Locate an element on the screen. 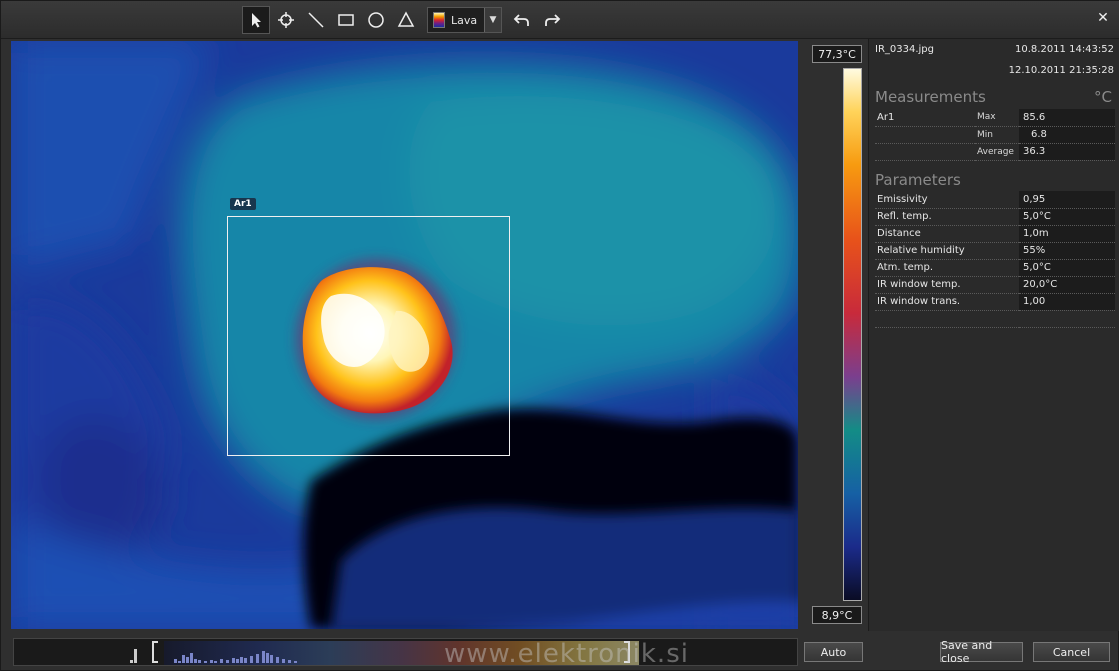  color-scale-bar is located at coordinates (852, 334).